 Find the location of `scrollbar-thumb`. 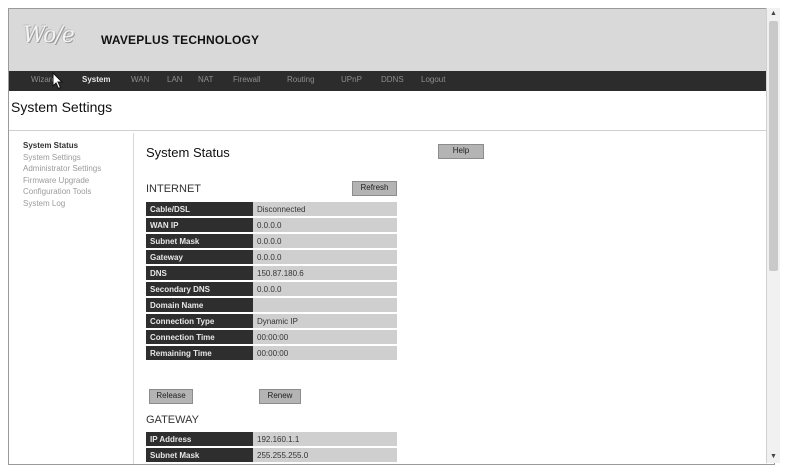

scrollbar-thumb is located at coordinates (773, 146).